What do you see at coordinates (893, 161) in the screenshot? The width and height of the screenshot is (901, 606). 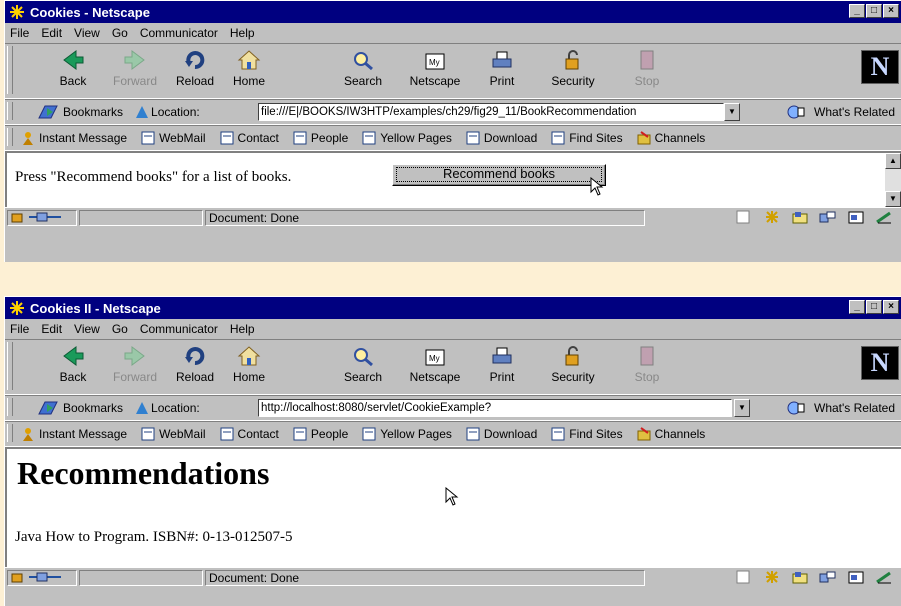 I see `scroll-up-button: ▲` at bounding box center [893, 161].